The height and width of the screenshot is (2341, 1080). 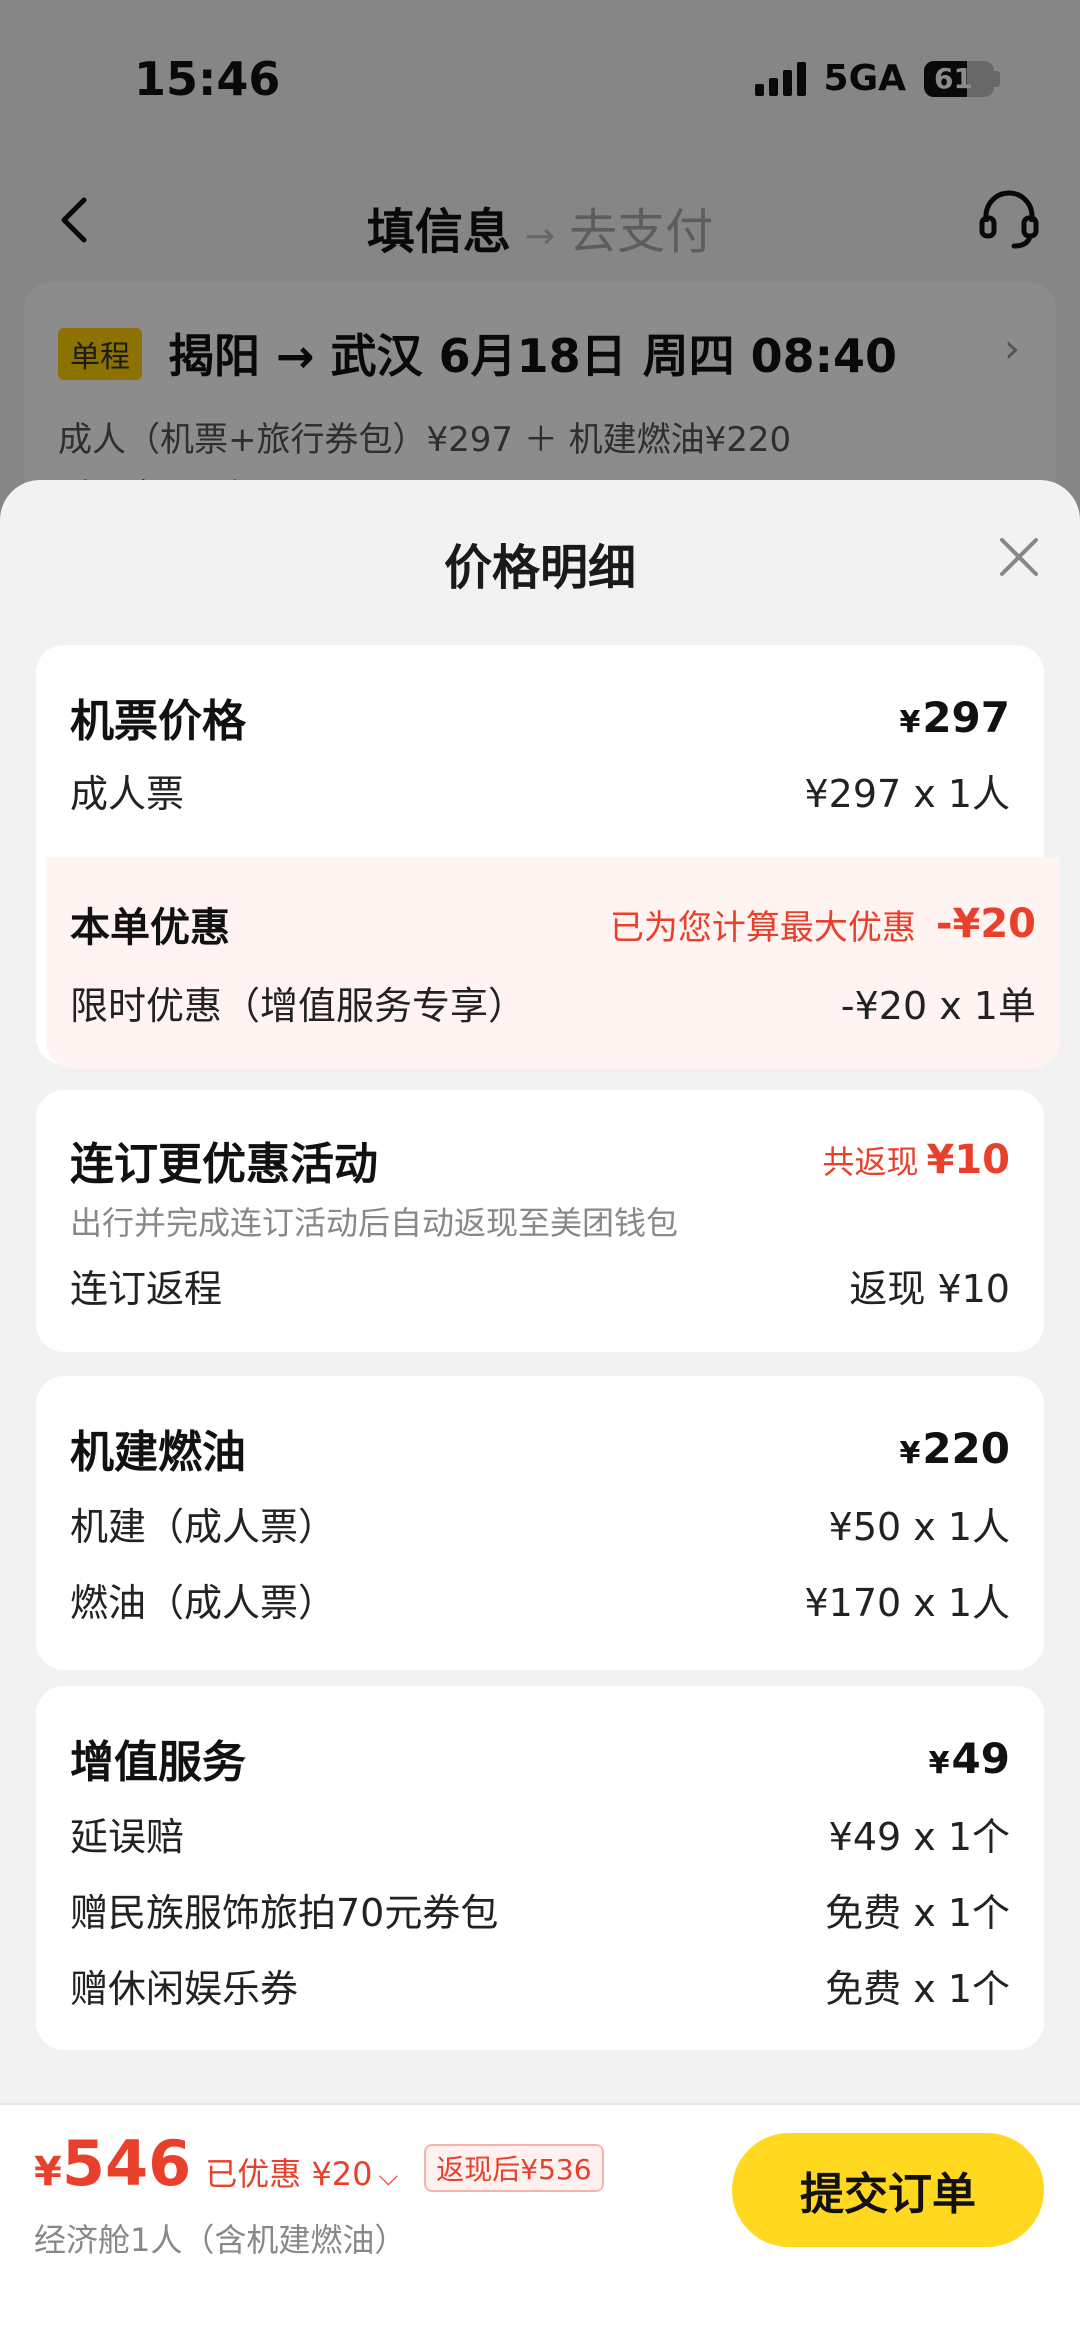 I want to click on service-item-label: 赠休闲娱乐券, so click(x=184, y=1989).